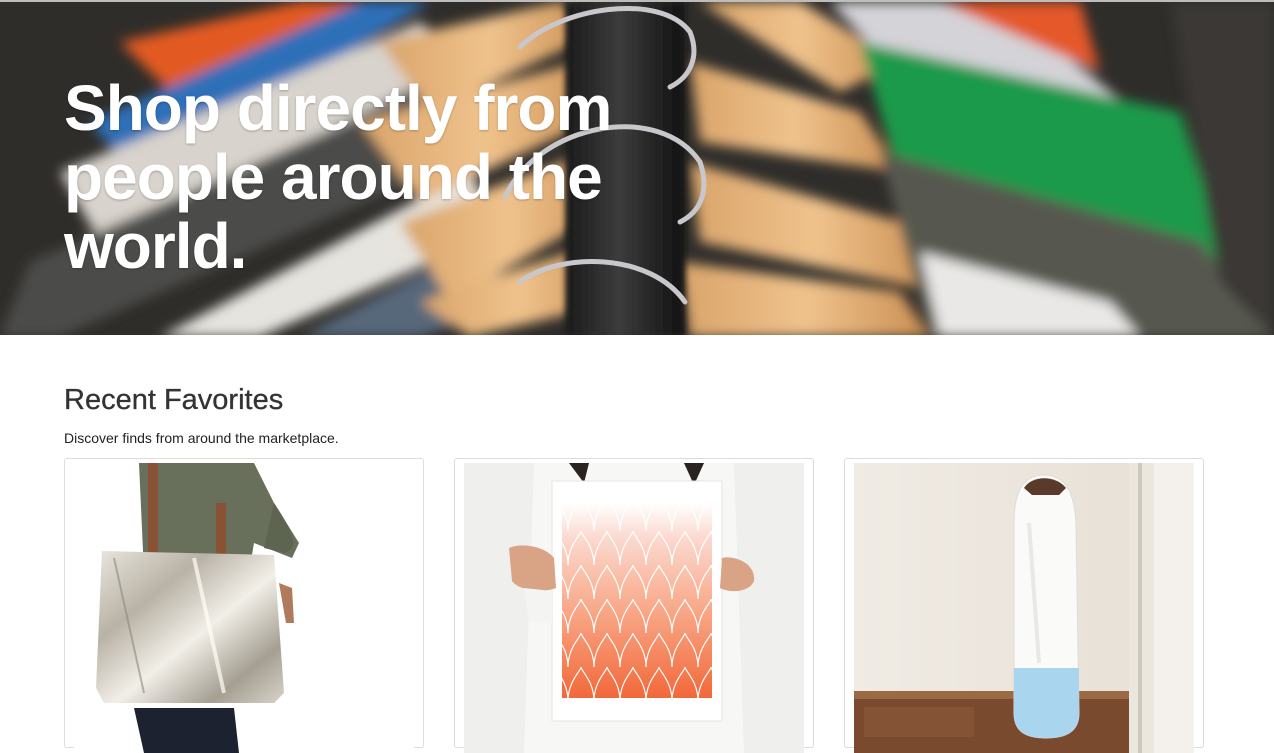 This screenshot has width=1274, height=753. Describe the element at coordinates (338, 108) in the screenshot. I see `hero-title-line-1: Shop directly from` at that location.